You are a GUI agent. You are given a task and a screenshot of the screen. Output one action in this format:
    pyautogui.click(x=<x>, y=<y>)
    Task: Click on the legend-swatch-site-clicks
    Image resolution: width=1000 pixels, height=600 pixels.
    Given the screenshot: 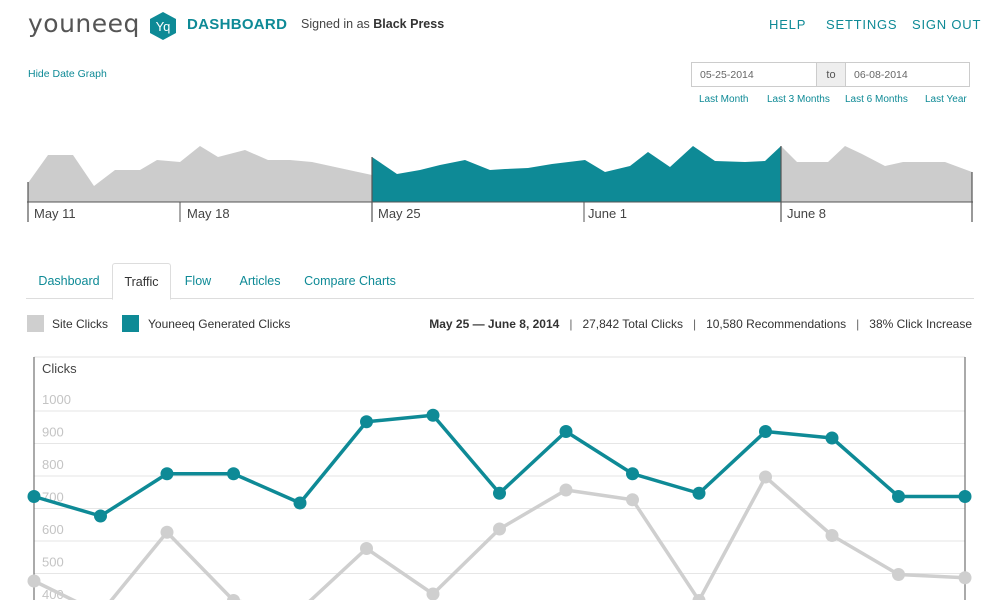 What is the action you would take?
    pyautogui.click(x=35, y=323)
    